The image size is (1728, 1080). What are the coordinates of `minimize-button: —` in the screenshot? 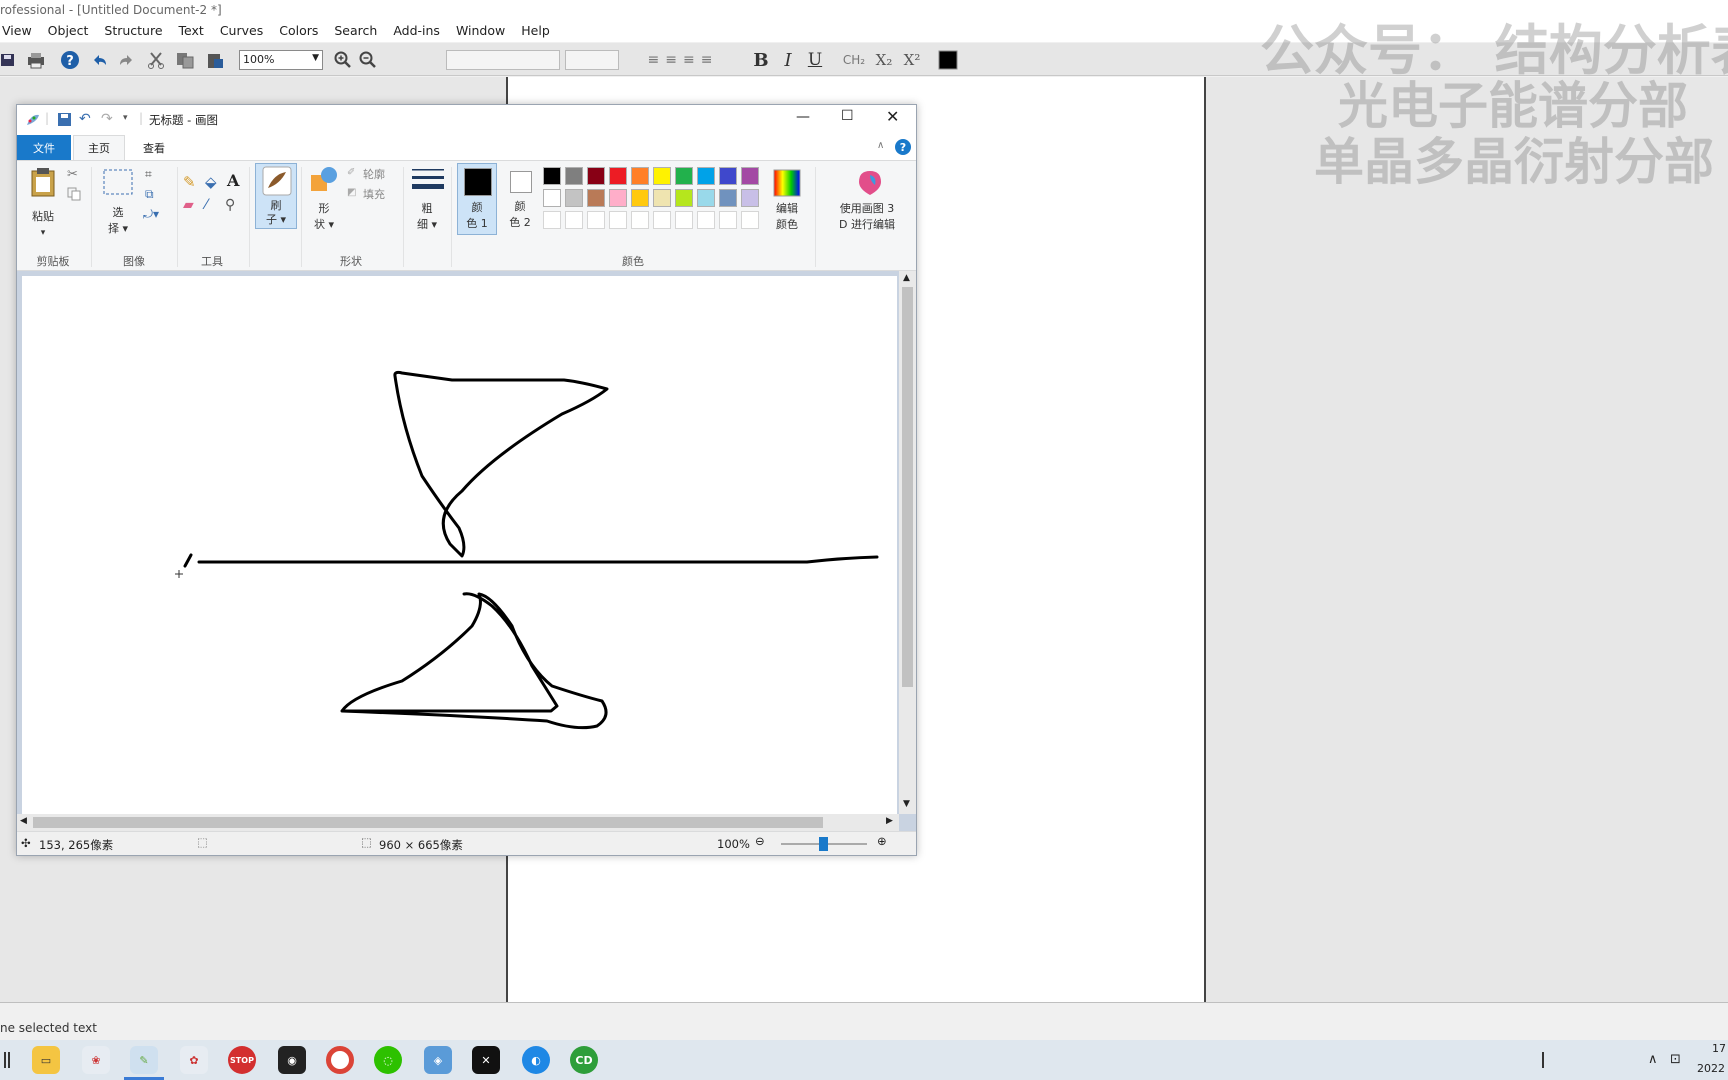 It's located at (803, 117).